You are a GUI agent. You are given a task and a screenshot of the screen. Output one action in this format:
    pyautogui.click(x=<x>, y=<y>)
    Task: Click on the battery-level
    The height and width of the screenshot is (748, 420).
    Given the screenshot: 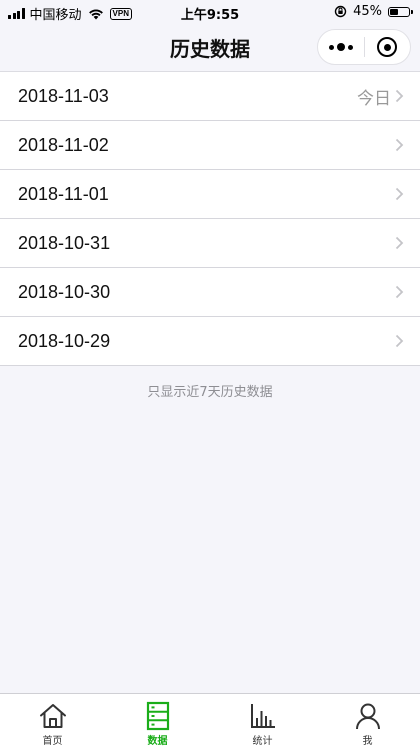 What is the action you would take?
    pyautogui.click(x=394, y=11)
    